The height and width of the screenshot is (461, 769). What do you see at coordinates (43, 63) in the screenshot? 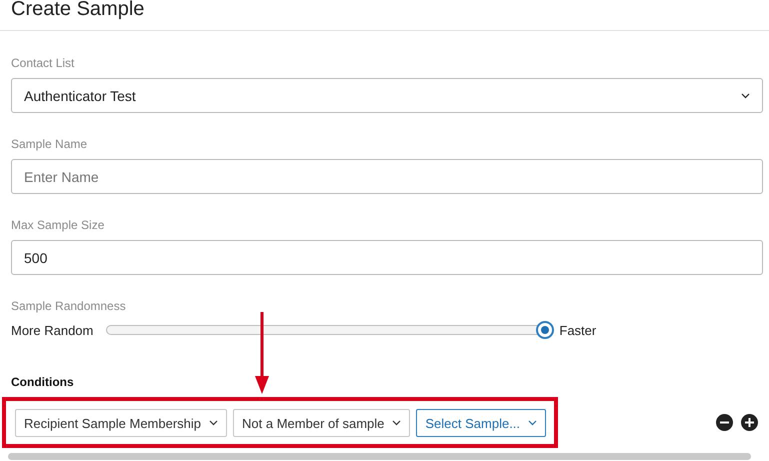
I see `field-label: Contact List` at bounding box center [43, 63].